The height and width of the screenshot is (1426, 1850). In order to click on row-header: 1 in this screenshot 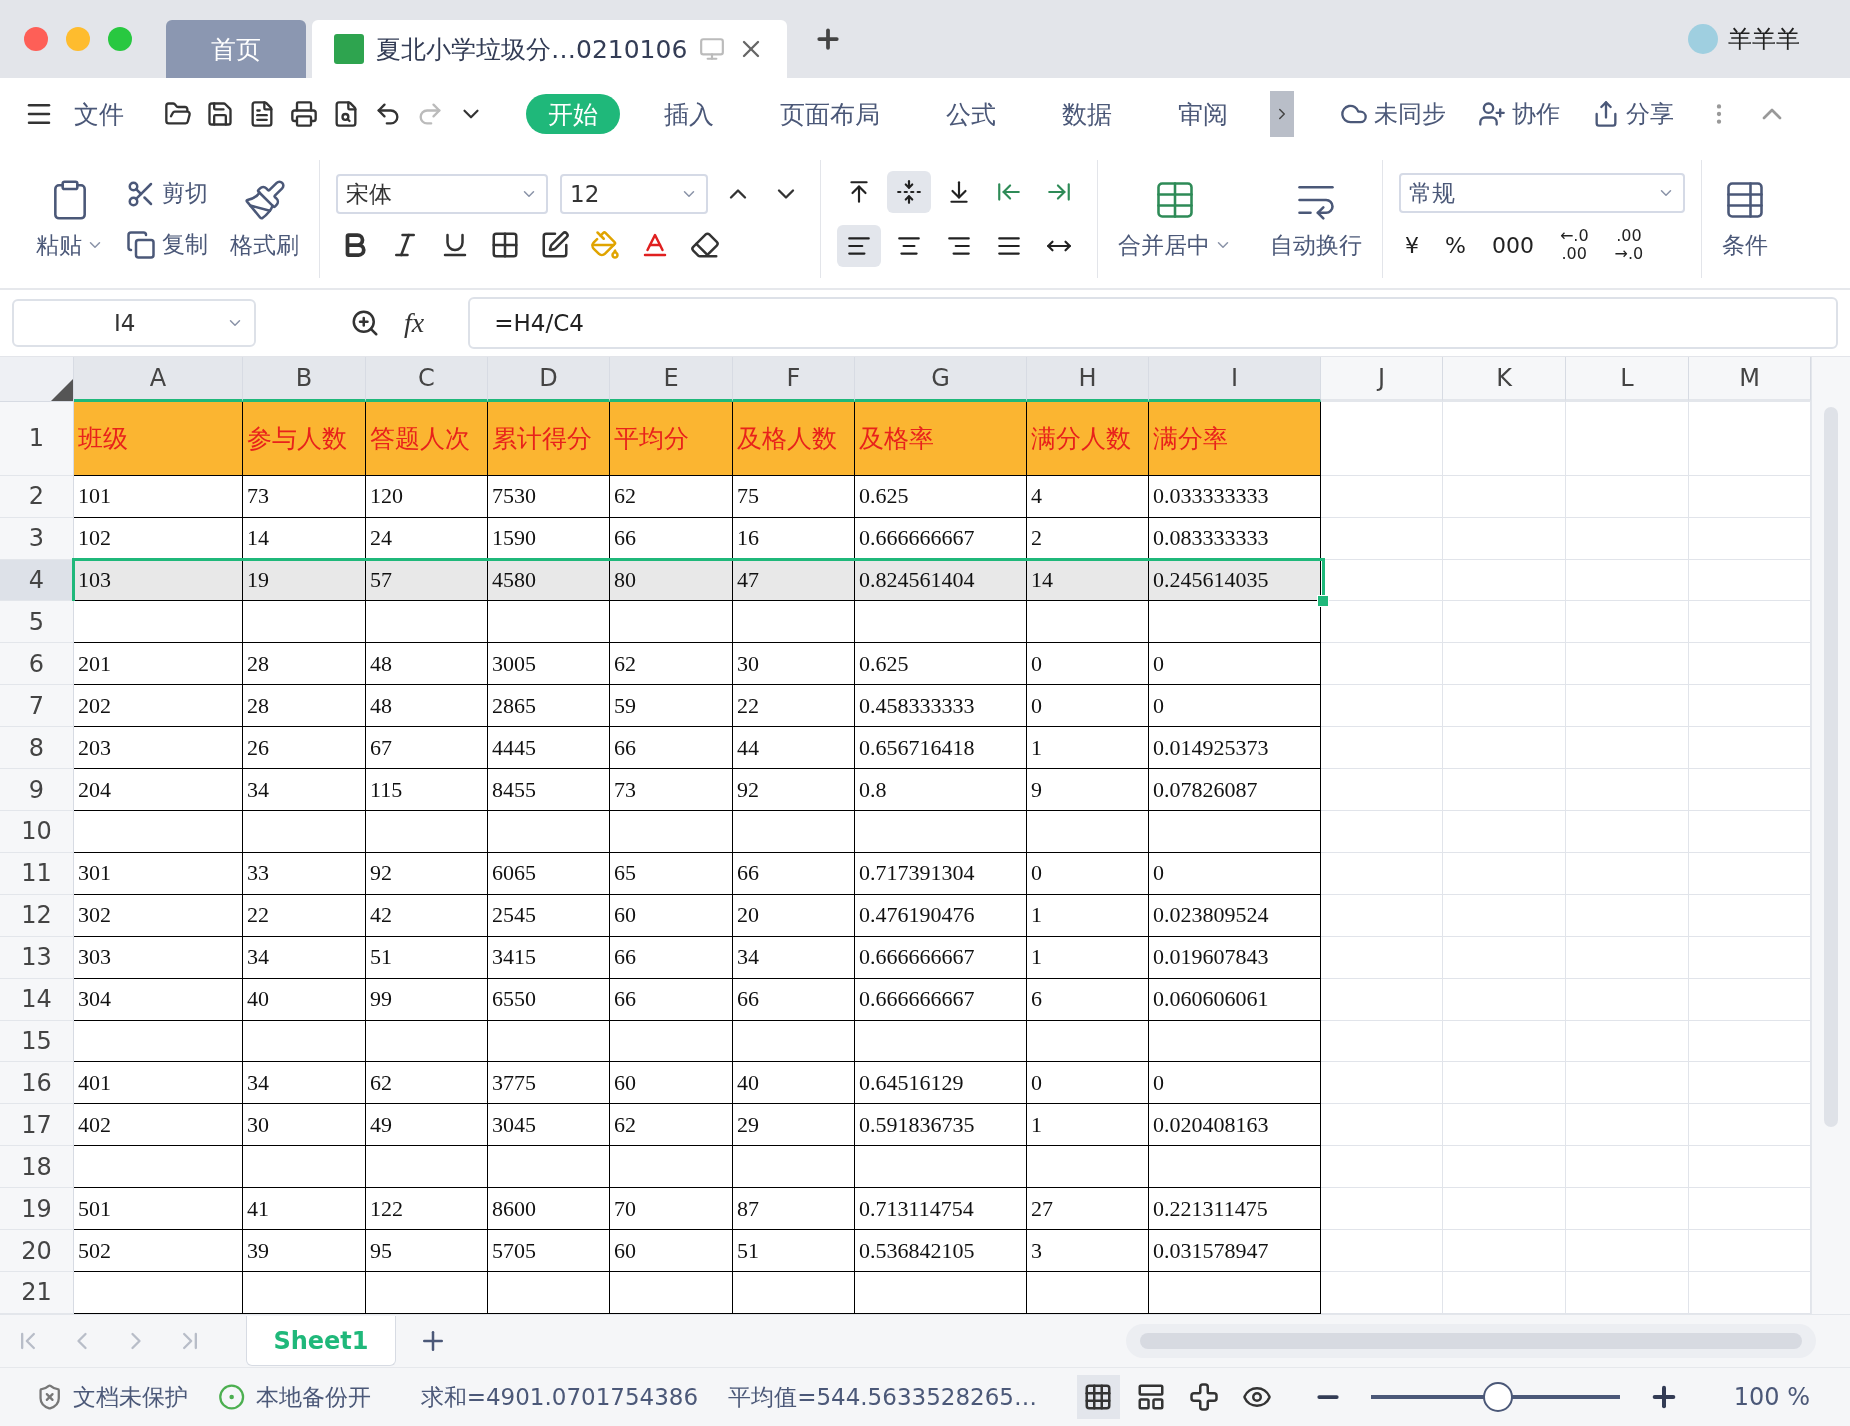, I will do `click(37, 438)`.